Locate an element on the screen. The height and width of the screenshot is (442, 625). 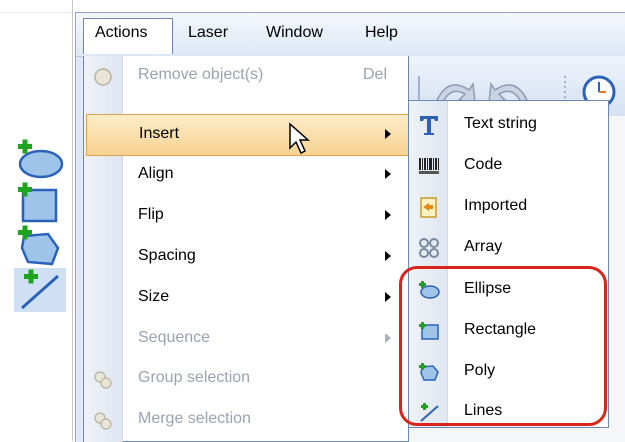
ellipse-icon is located at coordinates (429, 290).